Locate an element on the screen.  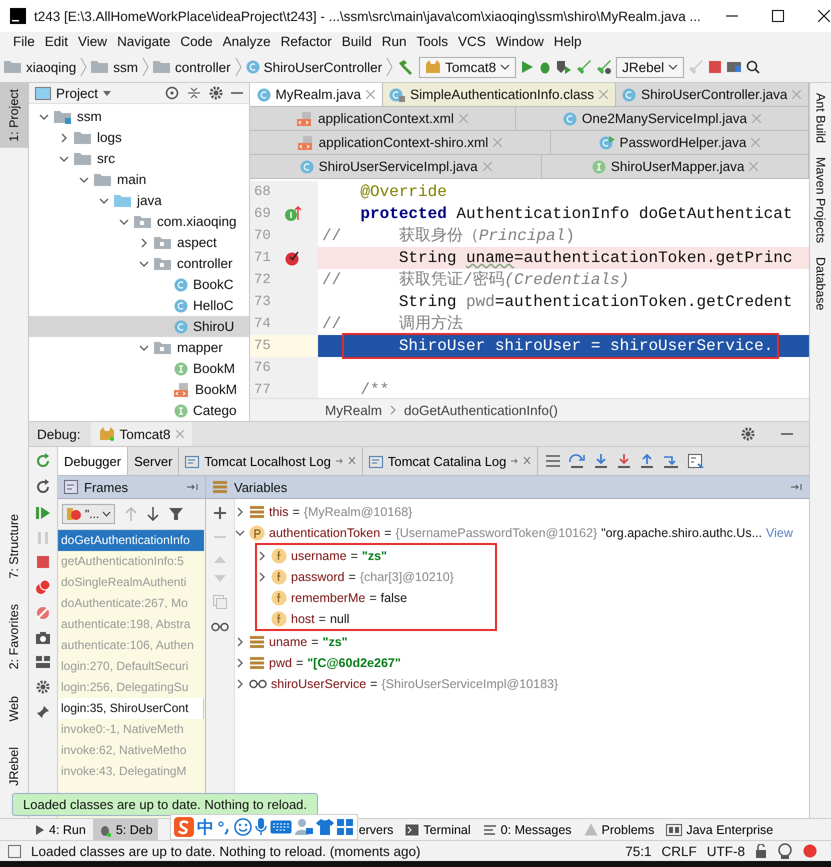
keyboard-icon is located at coordinates (281, 827).